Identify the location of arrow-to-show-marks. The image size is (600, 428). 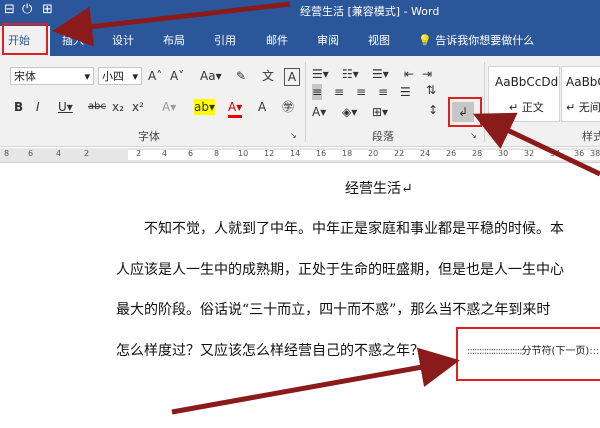
(536, 144).